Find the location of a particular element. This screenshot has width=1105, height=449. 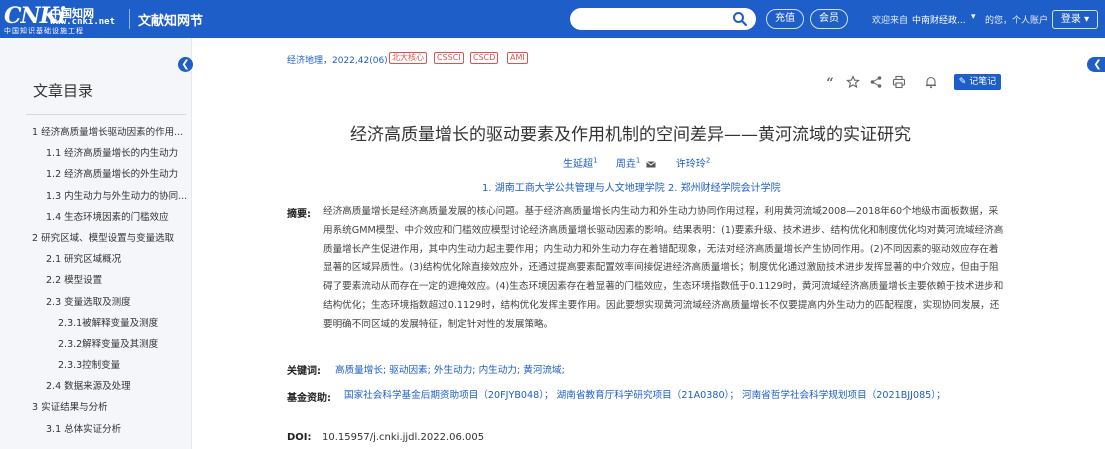

bell-icon is located at coordinates (931, 82).